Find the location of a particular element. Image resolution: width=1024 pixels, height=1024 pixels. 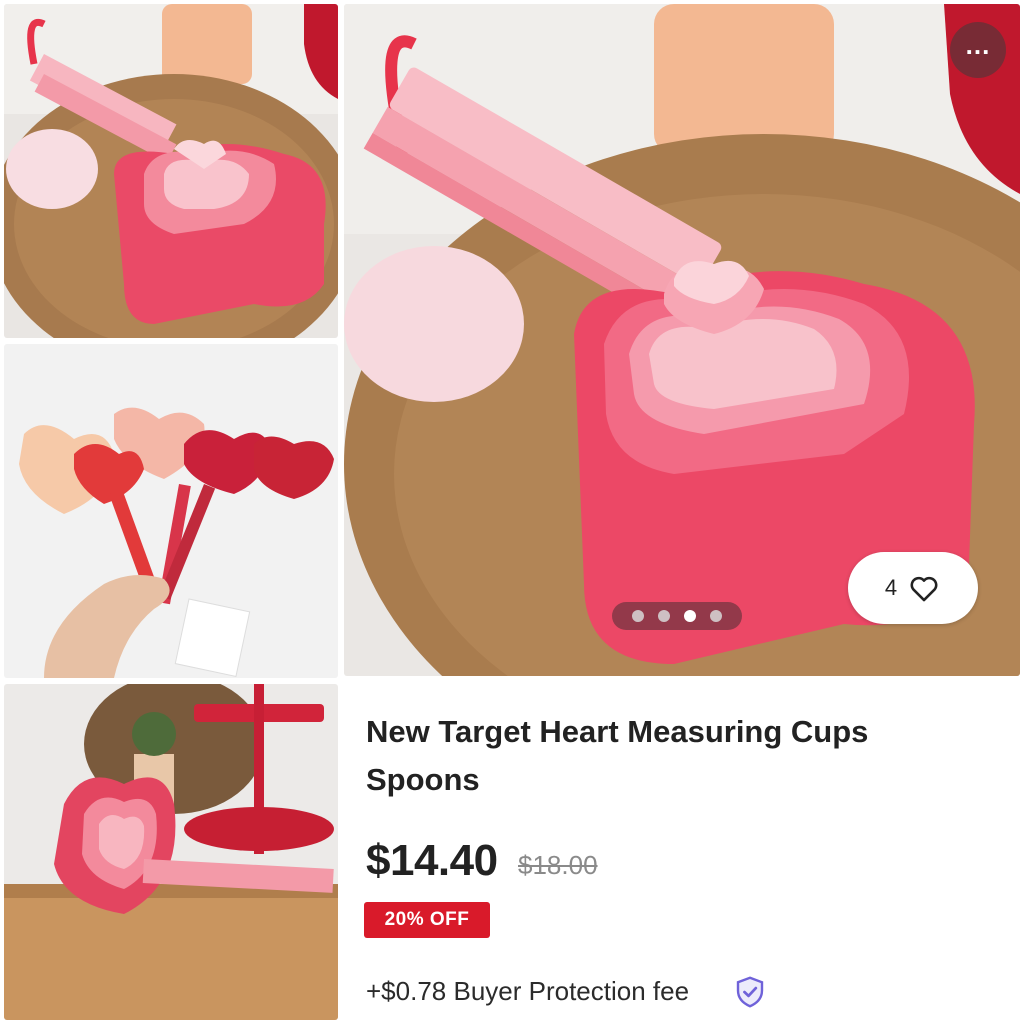

like-button: 4 is located at coordinates (913, 588).